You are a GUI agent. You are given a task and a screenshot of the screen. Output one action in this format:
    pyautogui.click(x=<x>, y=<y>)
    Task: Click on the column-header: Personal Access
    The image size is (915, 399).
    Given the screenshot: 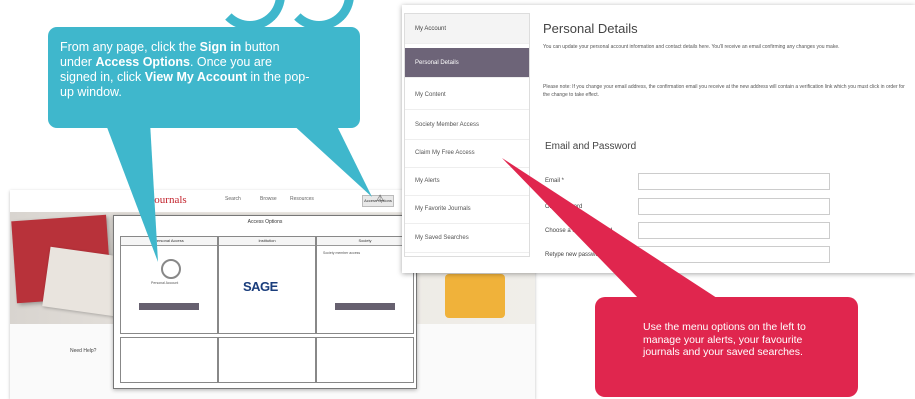 What is the action you would take?
    pyautogui.click(x=169, y=241)
    